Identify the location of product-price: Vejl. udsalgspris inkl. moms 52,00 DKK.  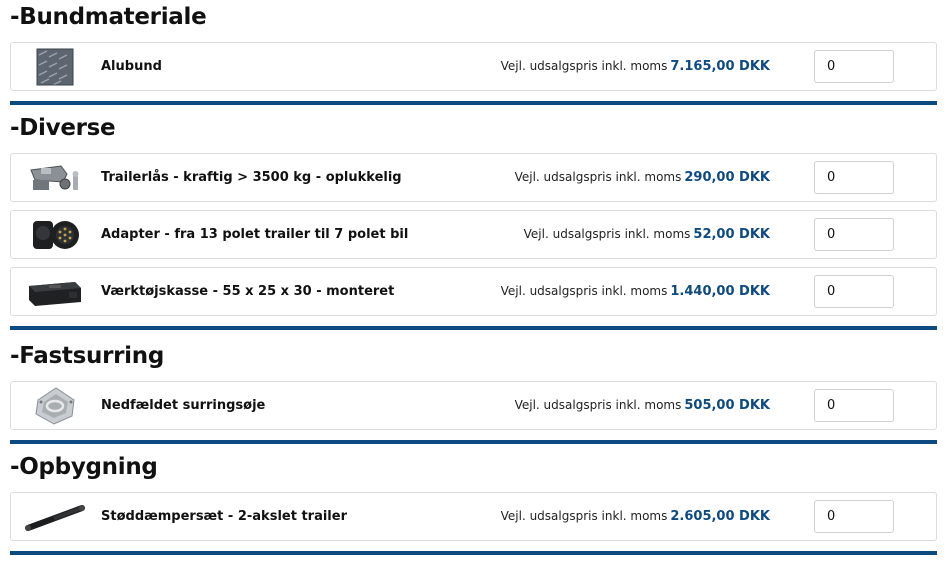
(647, 234).